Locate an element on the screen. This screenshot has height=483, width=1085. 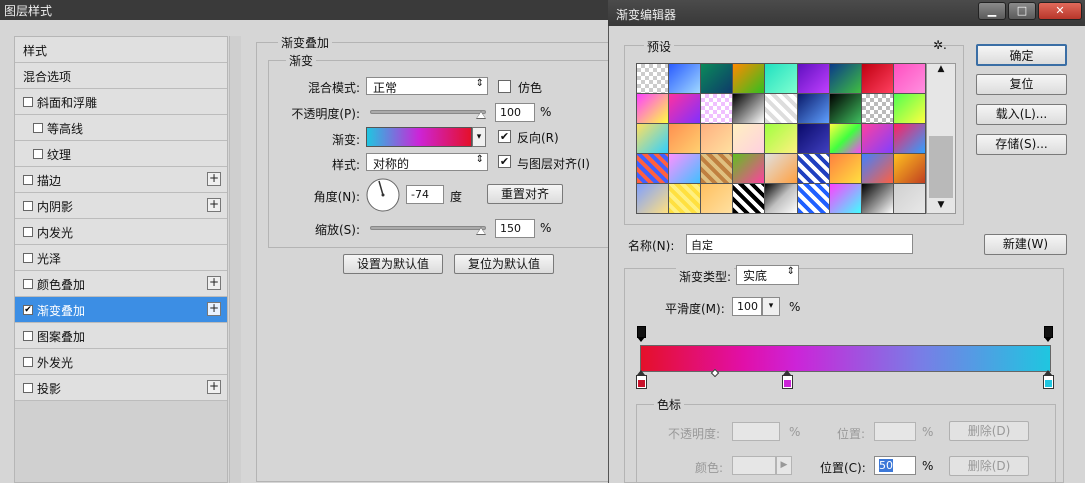
style-list-item: 外发光 is located at coordinates (121, 362).